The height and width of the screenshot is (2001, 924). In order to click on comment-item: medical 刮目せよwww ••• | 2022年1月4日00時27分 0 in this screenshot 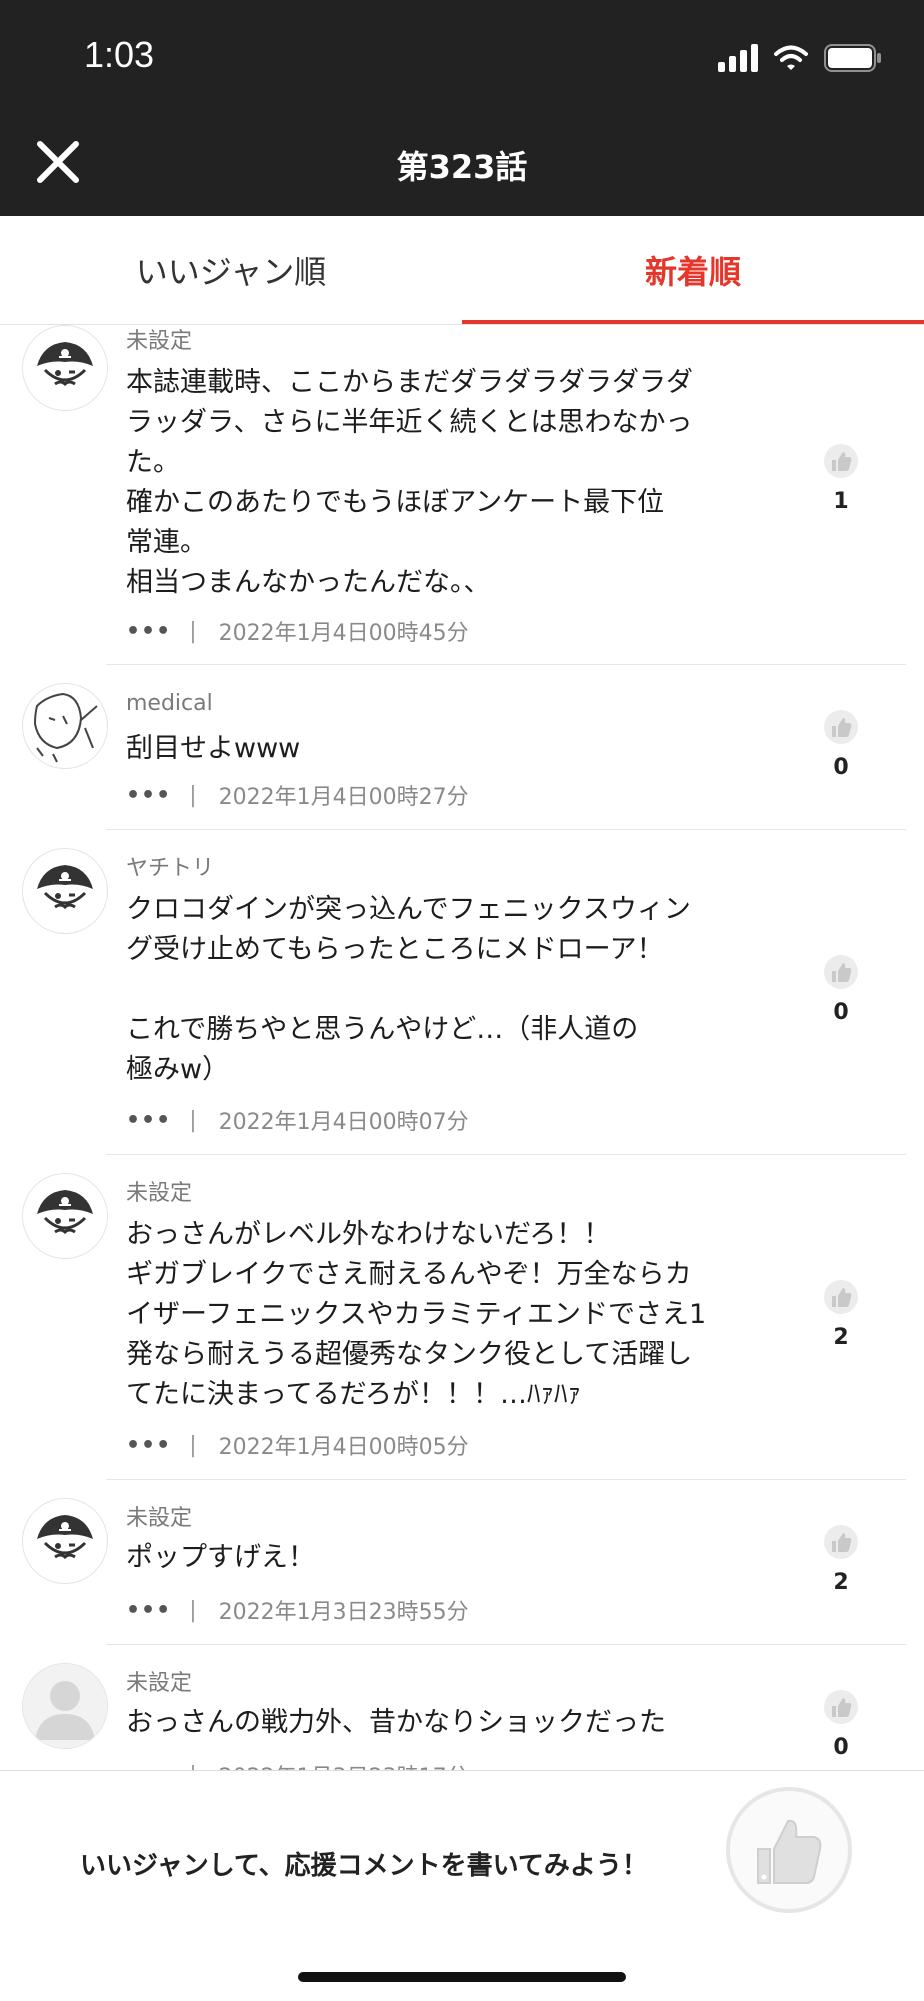, I will do `click(462, 747)`.